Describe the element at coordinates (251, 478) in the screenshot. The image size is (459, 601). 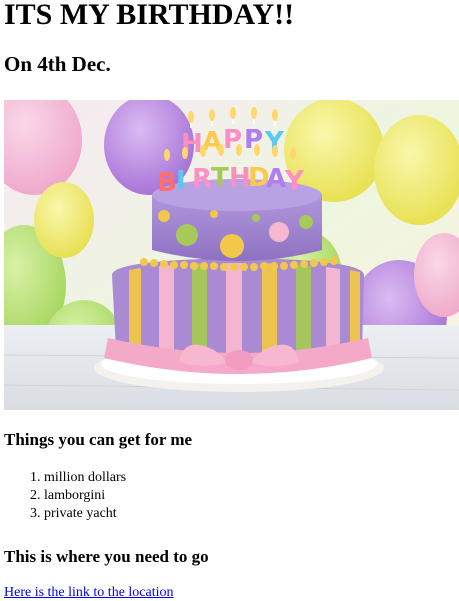
I see `list-item: million dollars` at that location.